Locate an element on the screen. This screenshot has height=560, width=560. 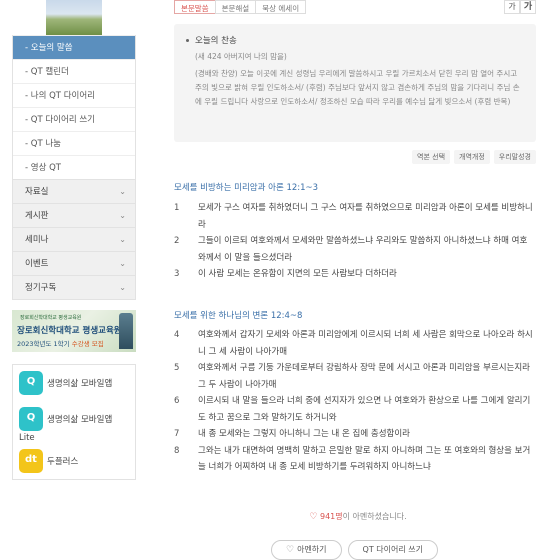
menu-item-subscription: 정기구독 ⌄ is located at coordinates (74, 288).